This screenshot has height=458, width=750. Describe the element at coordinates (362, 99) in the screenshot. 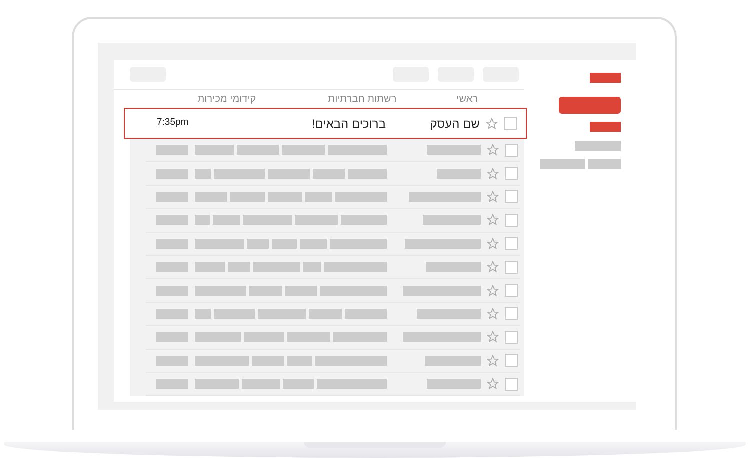

I see `tab: רשתות חברתיות` at that location.